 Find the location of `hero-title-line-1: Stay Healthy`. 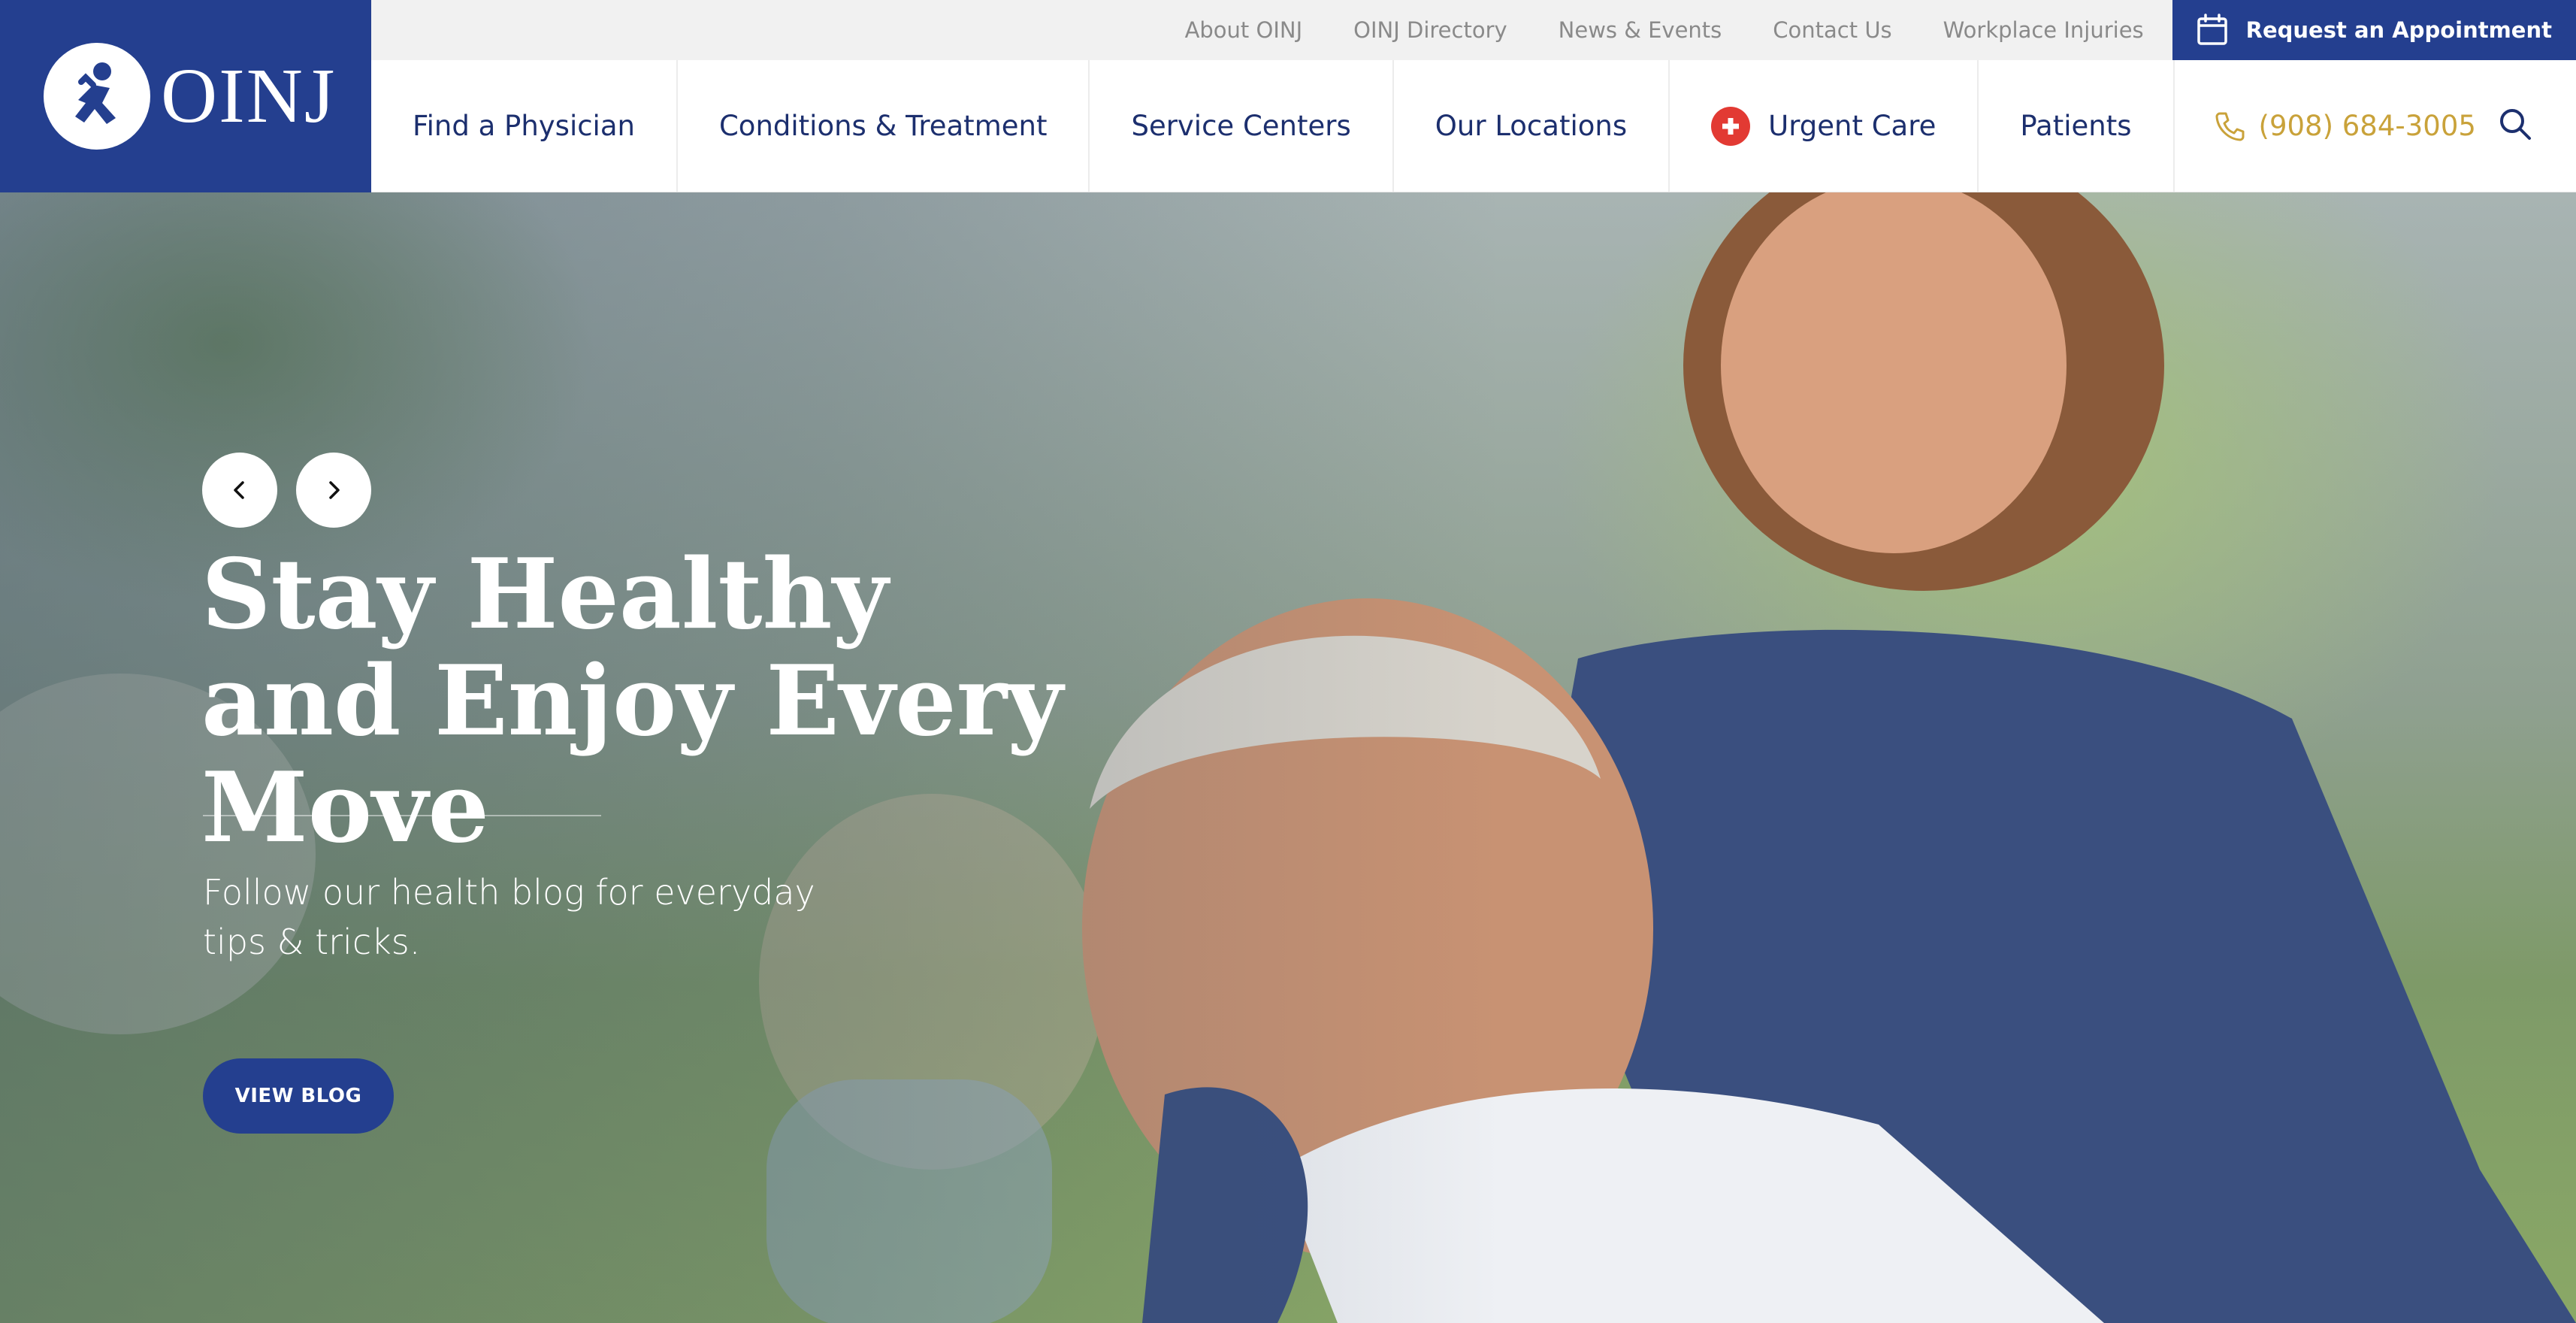

hero-title-line-1: Stay Healthy is located at coordinates (544, 594).